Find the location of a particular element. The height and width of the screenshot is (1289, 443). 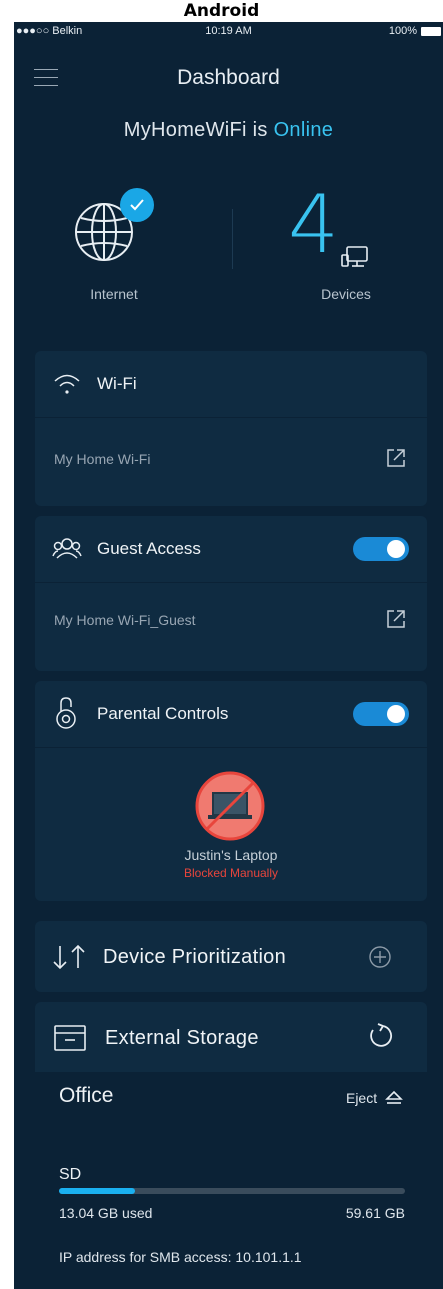

wifi-icon is located at coordinates (67, 384).